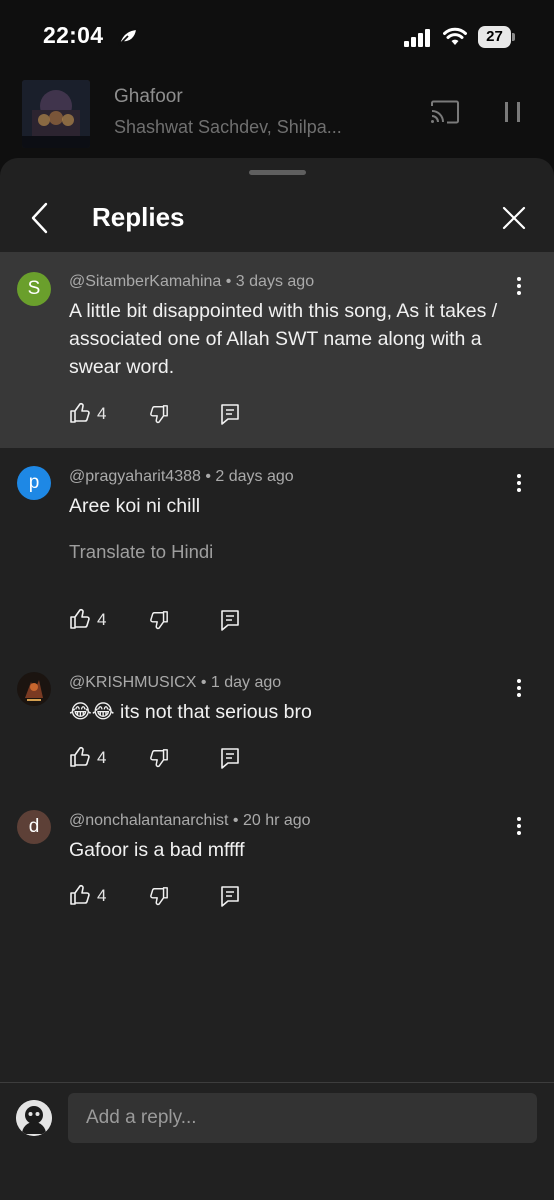  I want to click on leaf-icon, so click(128, 39).